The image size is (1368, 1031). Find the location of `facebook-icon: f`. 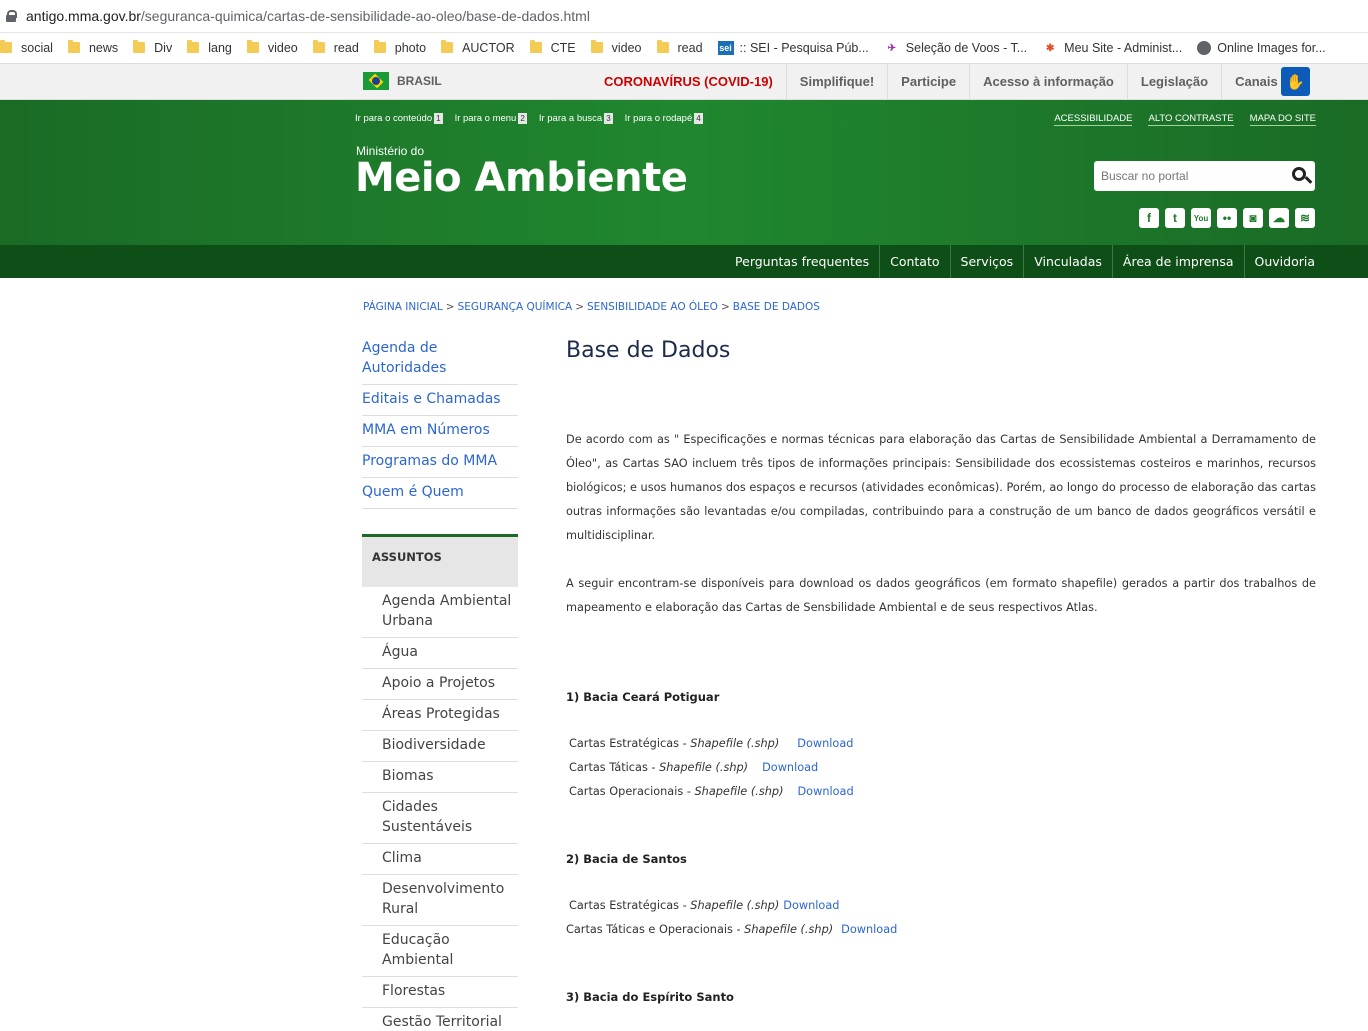

facebook-icon: f is located at coordinates (1149, 218).